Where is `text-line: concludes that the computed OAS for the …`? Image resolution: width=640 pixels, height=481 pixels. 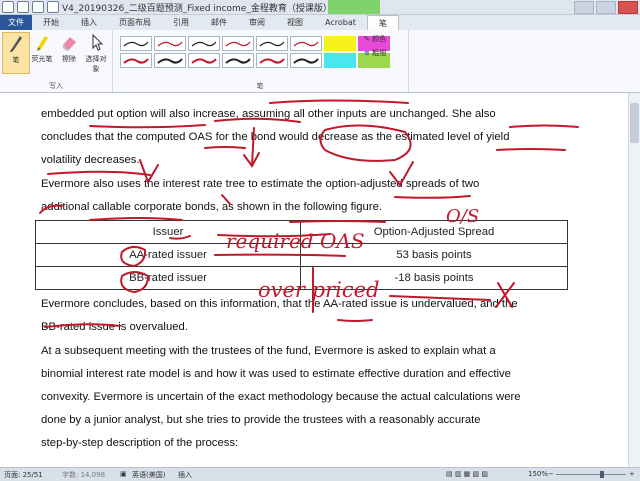 text-line: concludes that the computed OAS for the … is located at coordinates (275, 137).